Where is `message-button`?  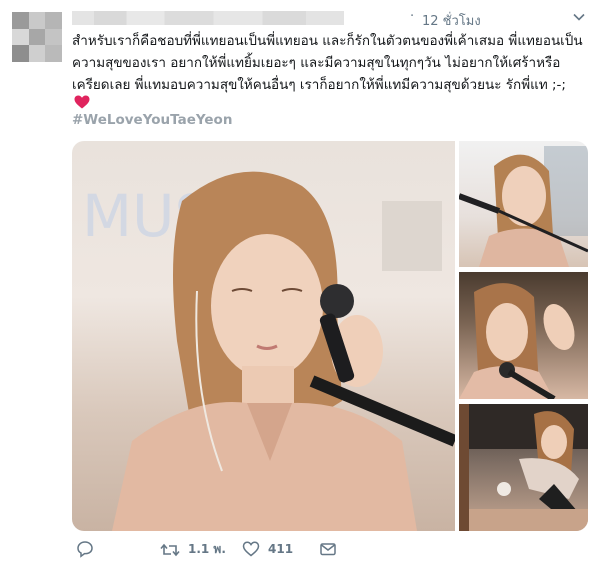
message-button is located at coordinates (328, 549).